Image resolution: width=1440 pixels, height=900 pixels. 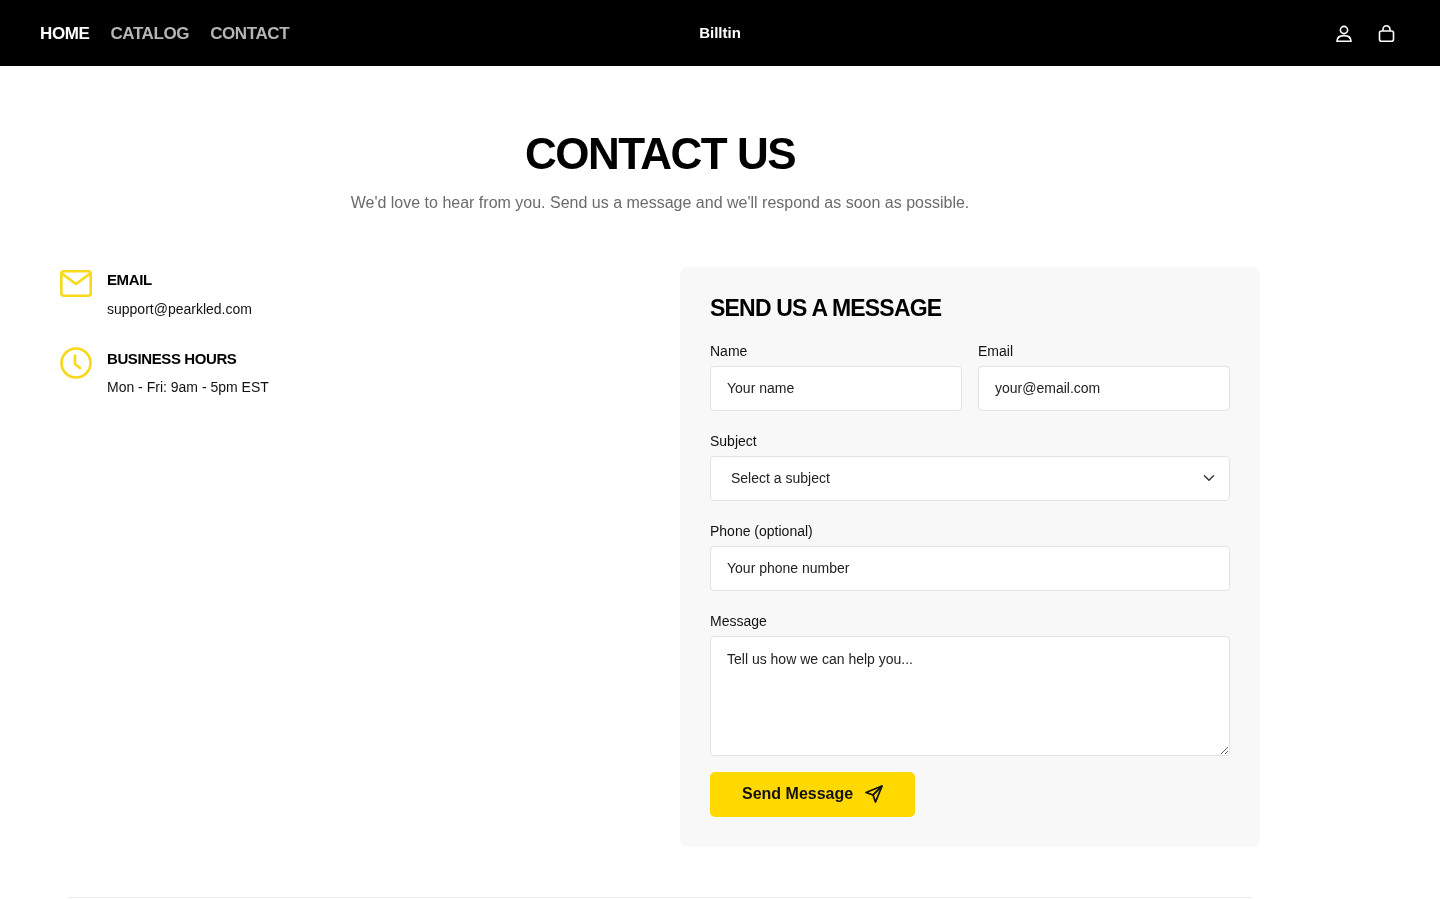 I want to click on envelope-icon, so click(x=76, y=283).